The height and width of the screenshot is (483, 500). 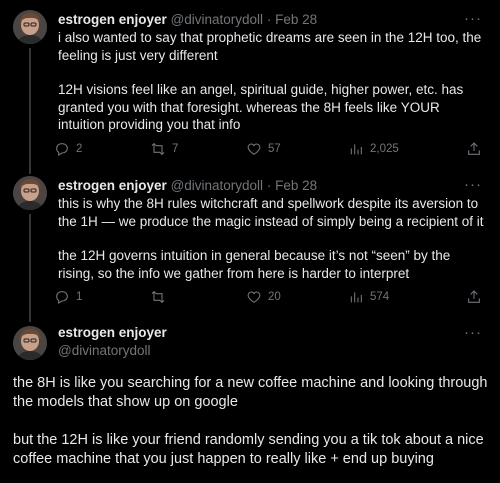 What do you see at coordinates (79, 149) in the screenshot?
I see `reply-count: 2` at bounding box center [79, 149].